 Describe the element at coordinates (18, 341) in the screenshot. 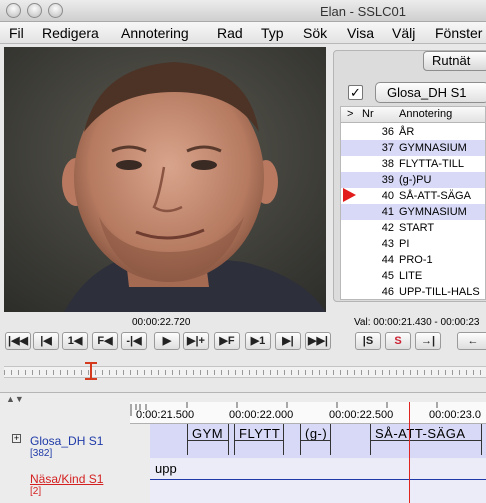

I see `go-to-begin-button: |◀◀` at that location.